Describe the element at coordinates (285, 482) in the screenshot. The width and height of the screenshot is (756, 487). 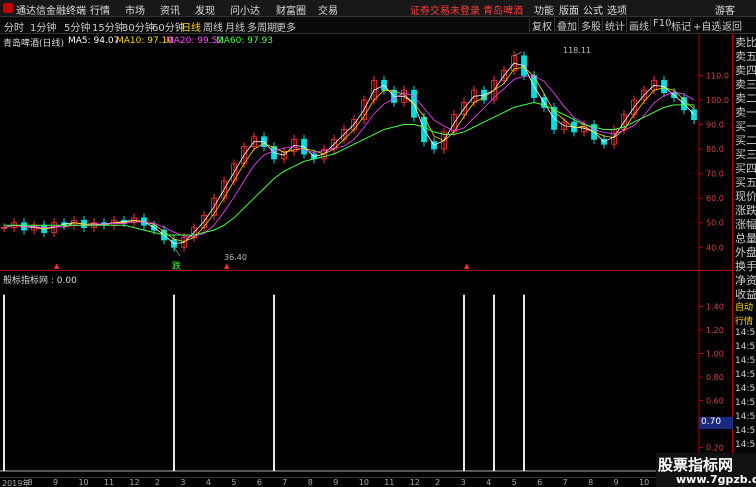
I see `date-label: 7` at that location.